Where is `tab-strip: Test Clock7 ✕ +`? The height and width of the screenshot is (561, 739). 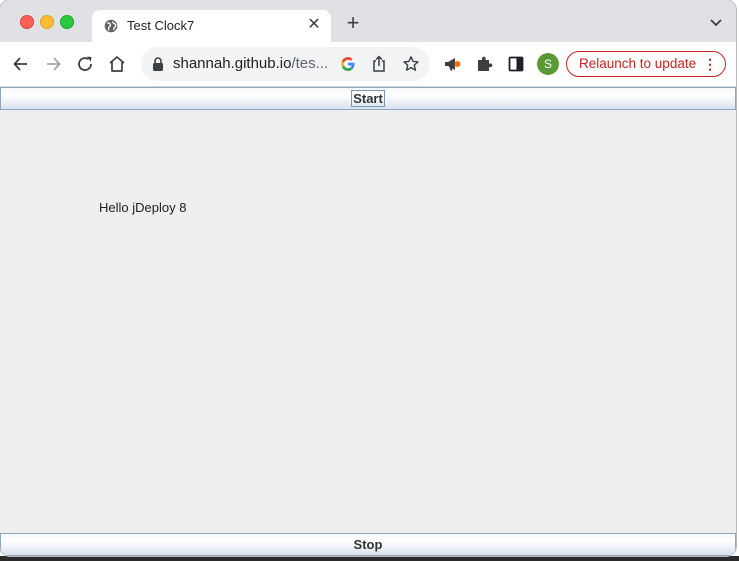
tab-strip: Test Clock7 ✕ + is located at coordinates (368, 21).